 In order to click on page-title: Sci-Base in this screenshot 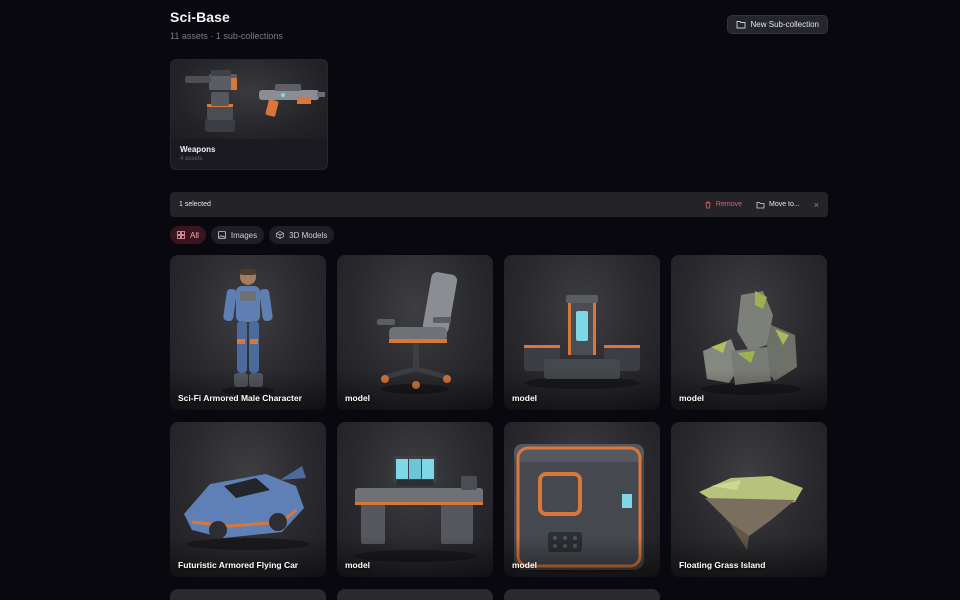, I will do `click(200, 17)`.